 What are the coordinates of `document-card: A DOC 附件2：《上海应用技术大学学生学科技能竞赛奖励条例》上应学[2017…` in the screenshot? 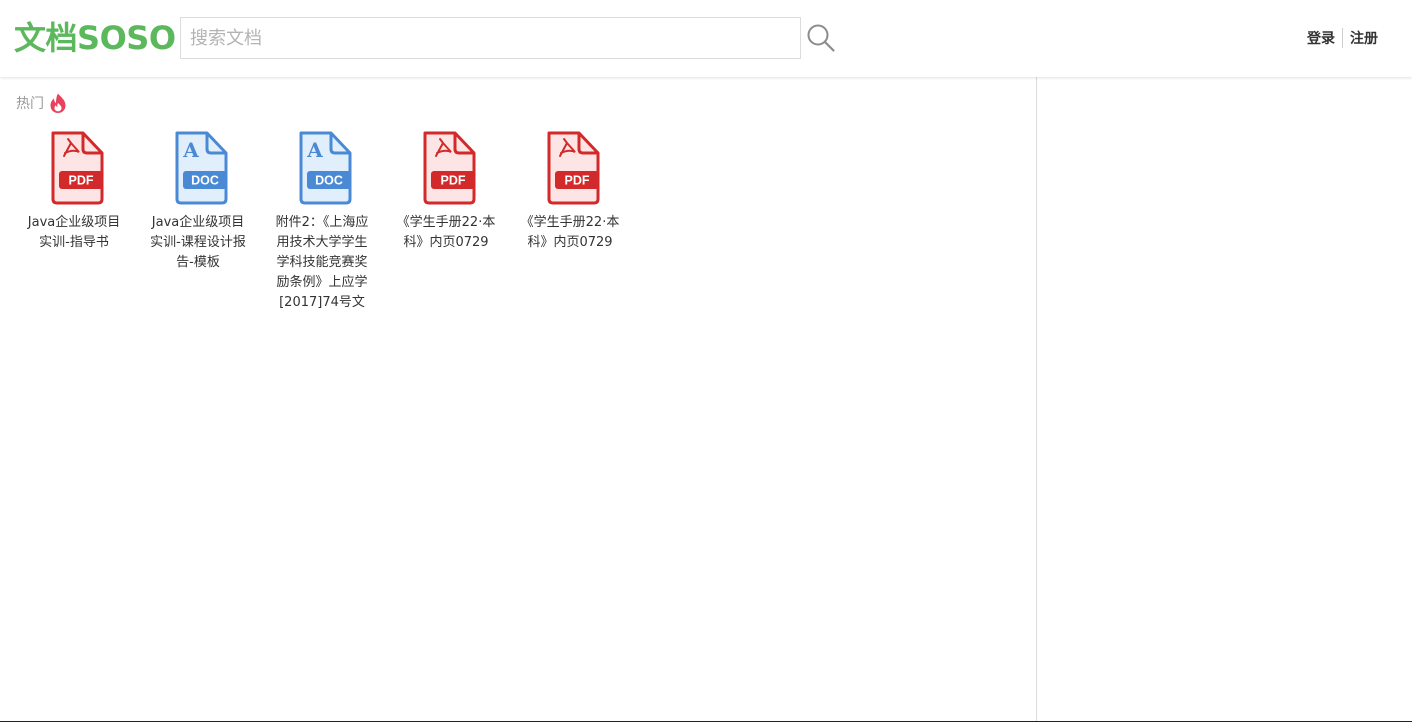 It's located at (322, 222).